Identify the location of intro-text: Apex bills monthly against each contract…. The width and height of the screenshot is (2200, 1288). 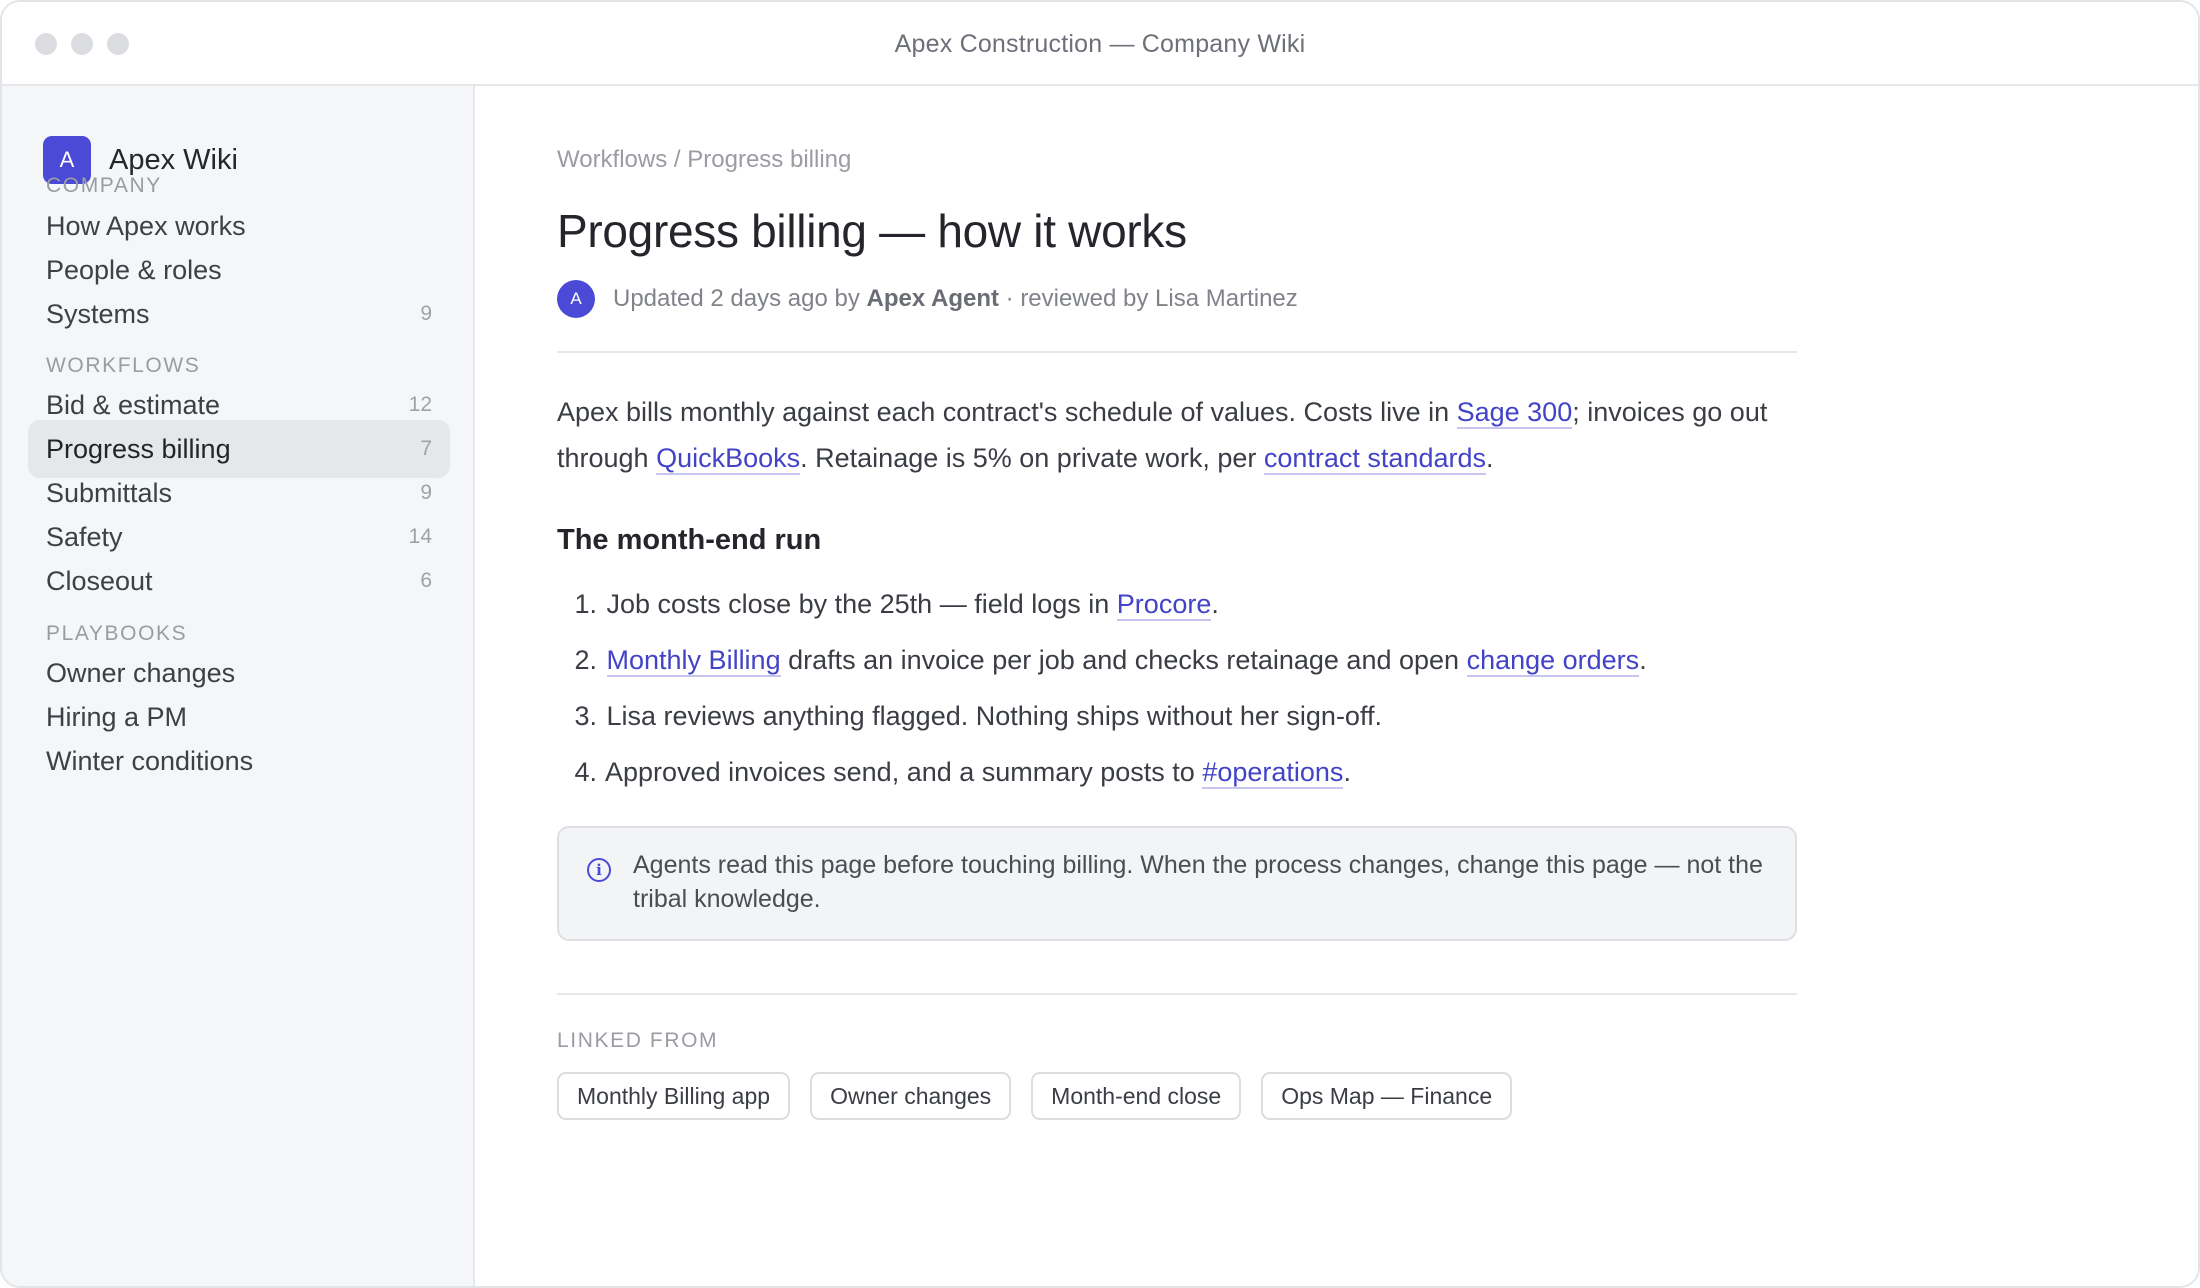
(1007, 412).